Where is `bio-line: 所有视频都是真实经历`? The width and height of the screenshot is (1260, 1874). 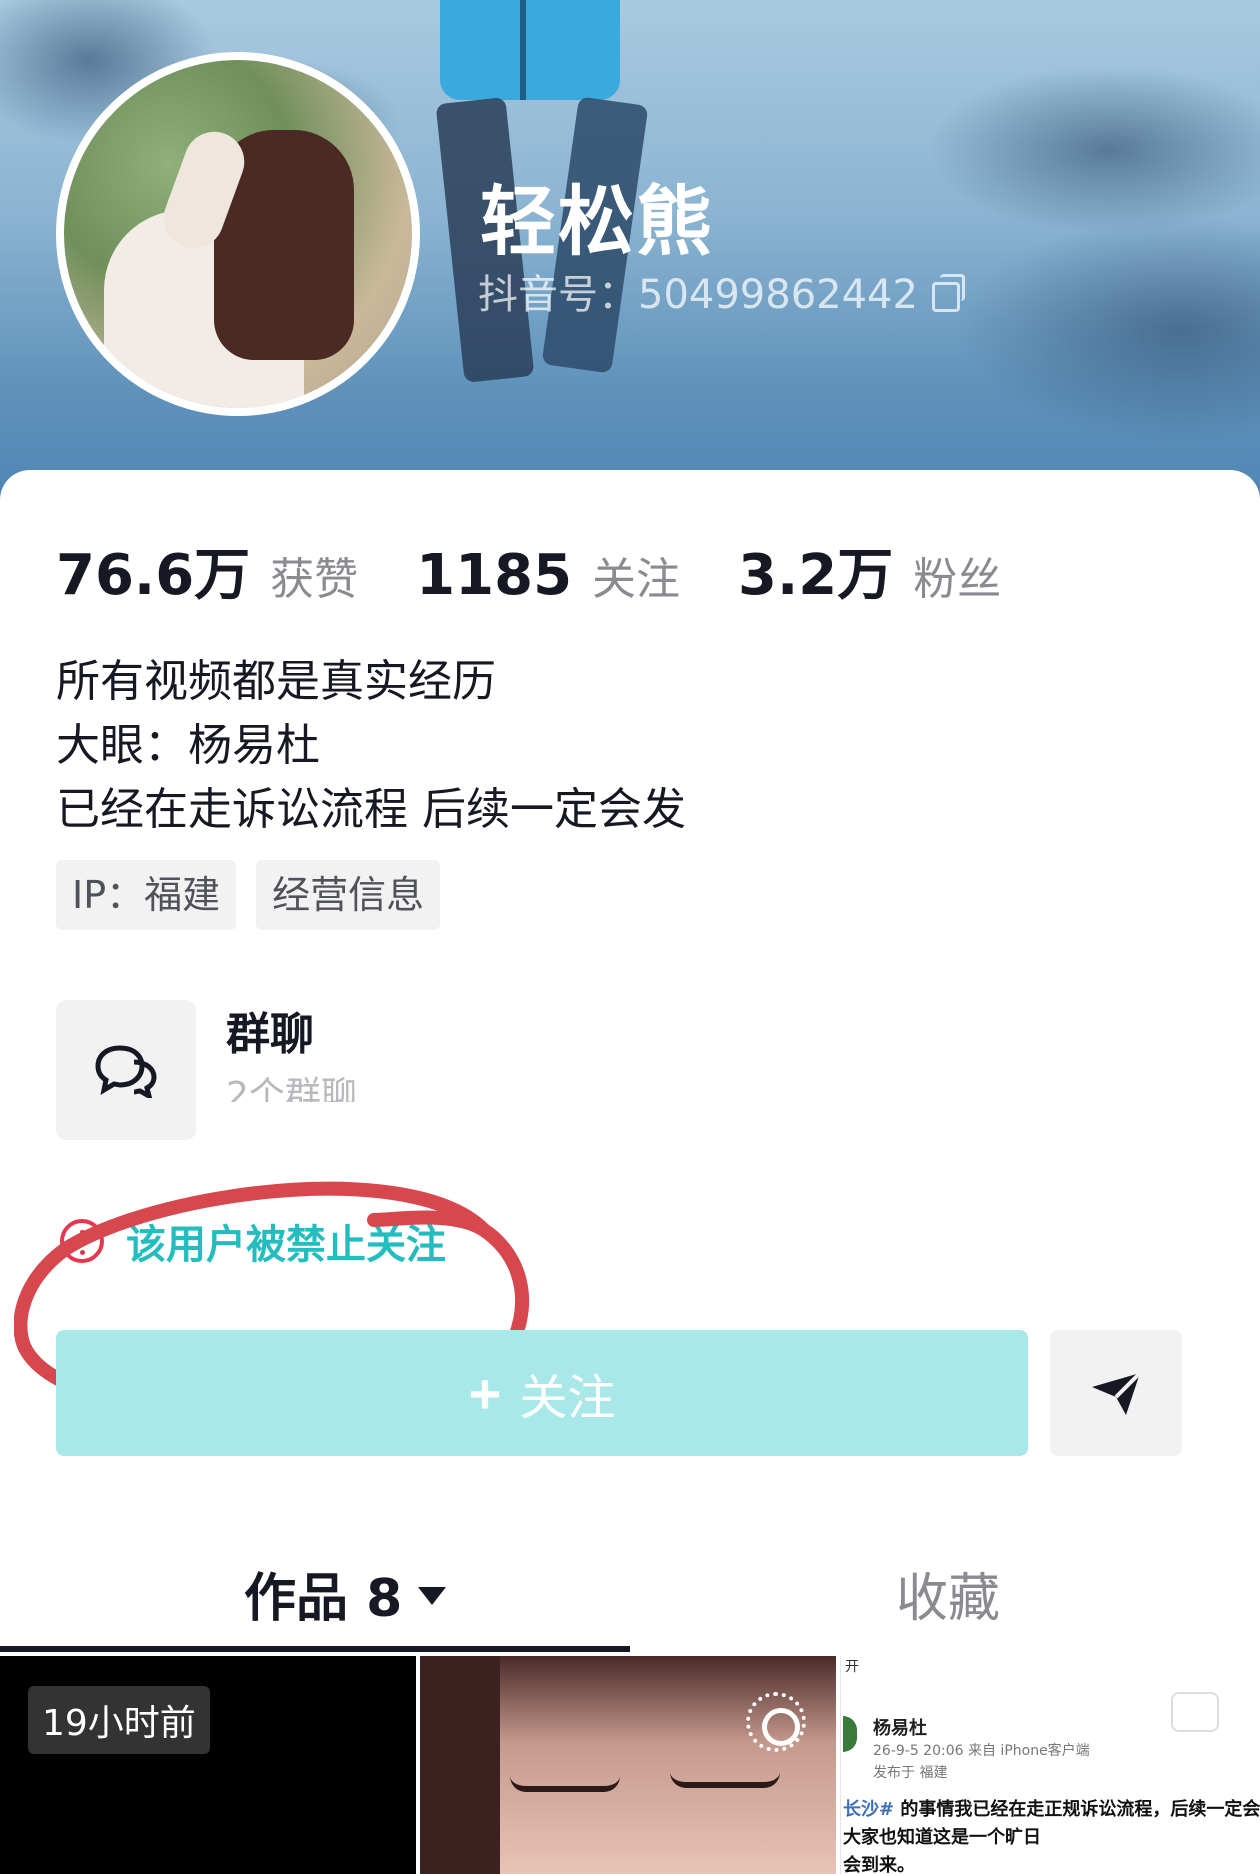
bio-line: 所有视频都是真实经历 is located at coordinates (276, 681).